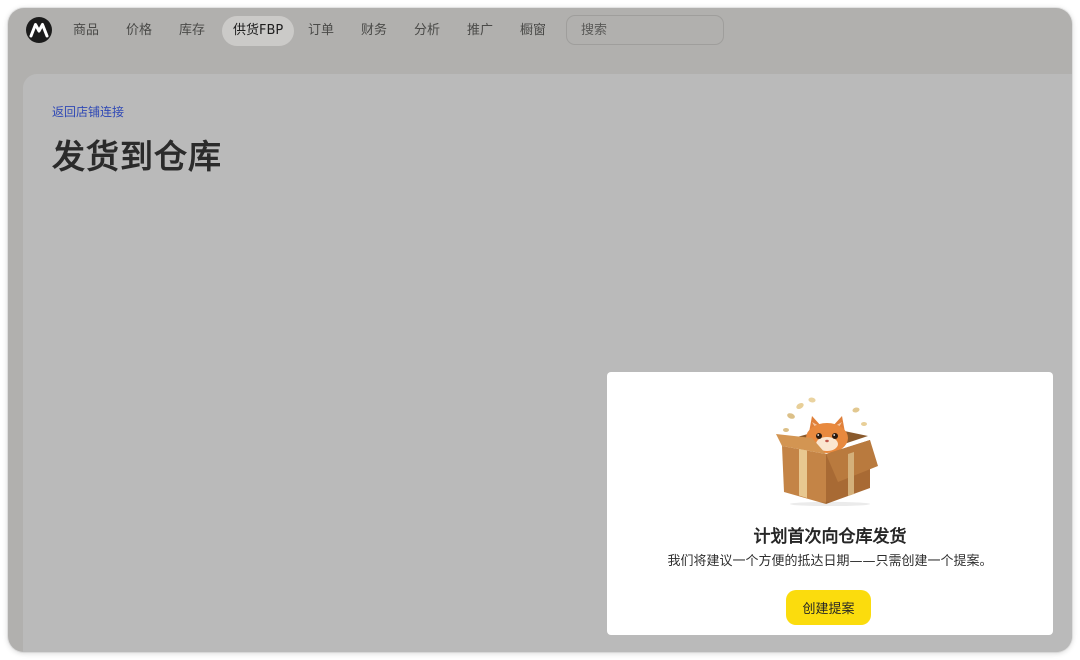 Image resolution: width=1080 pixels, height=660 pixels. I want to click on nav-item-prices: 价格, so click(139, 31).